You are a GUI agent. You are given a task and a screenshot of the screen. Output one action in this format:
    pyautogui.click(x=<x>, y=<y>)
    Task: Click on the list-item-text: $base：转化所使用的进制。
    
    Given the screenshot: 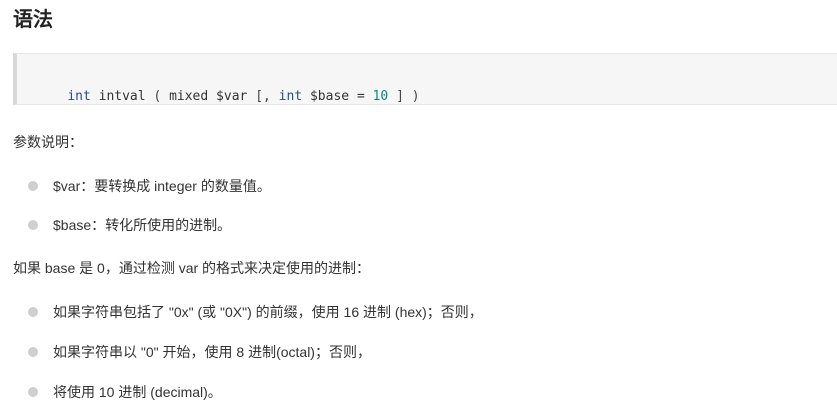 What is the action you would take?
    pyautogui.click(x=142, y=225)
    